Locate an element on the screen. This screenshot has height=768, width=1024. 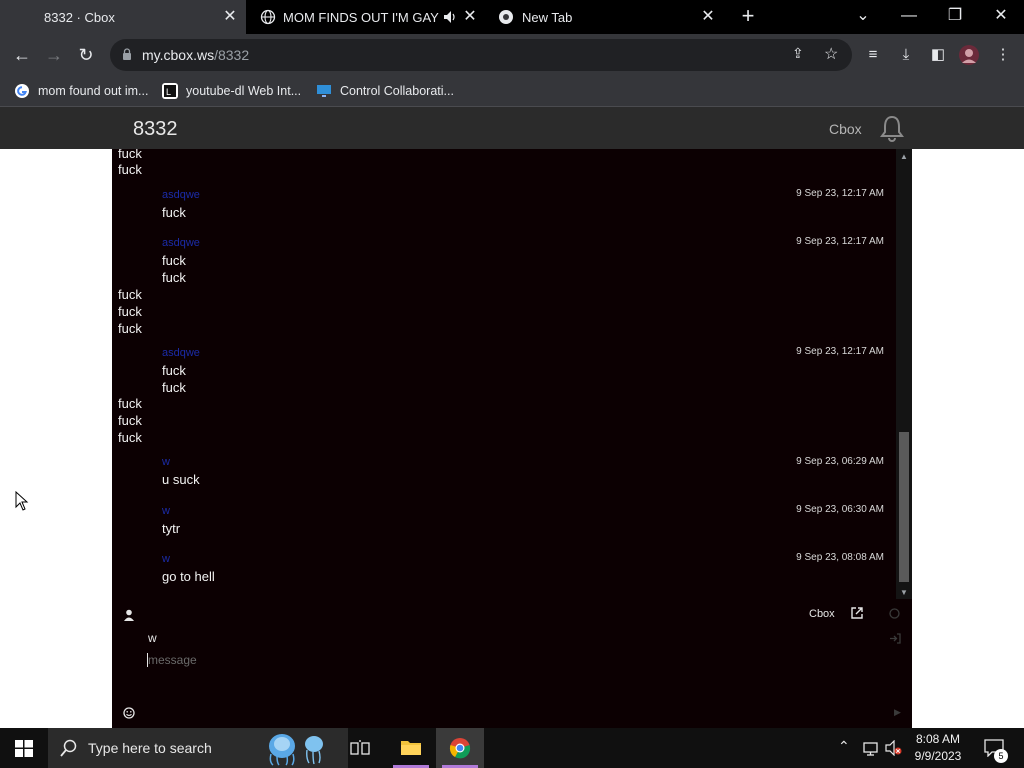
reload-button: ↻ is located at coordinates (86, 55).